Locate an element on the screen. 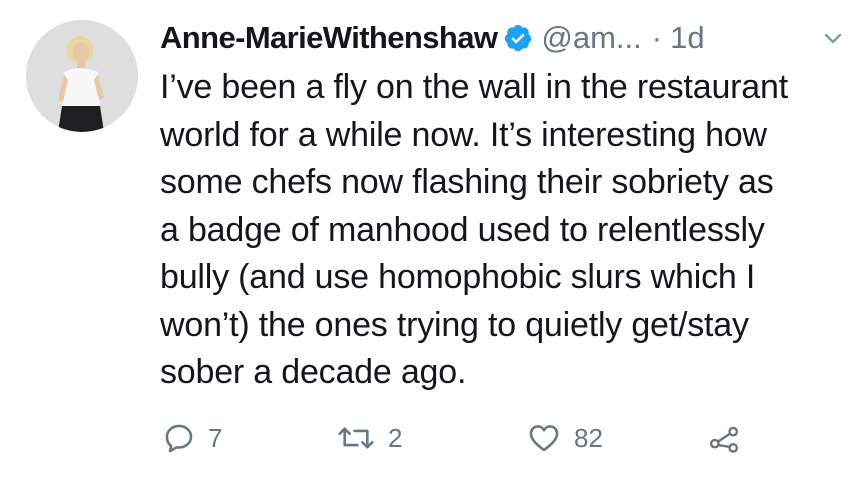 The width and height of the screenshot is (866, 480). reply-count: 7 is located at coordinates (215, 437).